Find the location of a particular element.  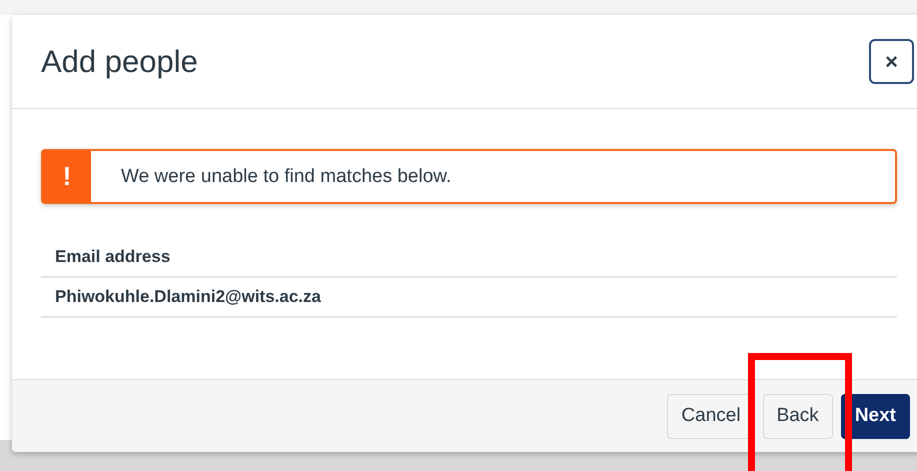

next-button: Next is located at coordinates (875, 416).